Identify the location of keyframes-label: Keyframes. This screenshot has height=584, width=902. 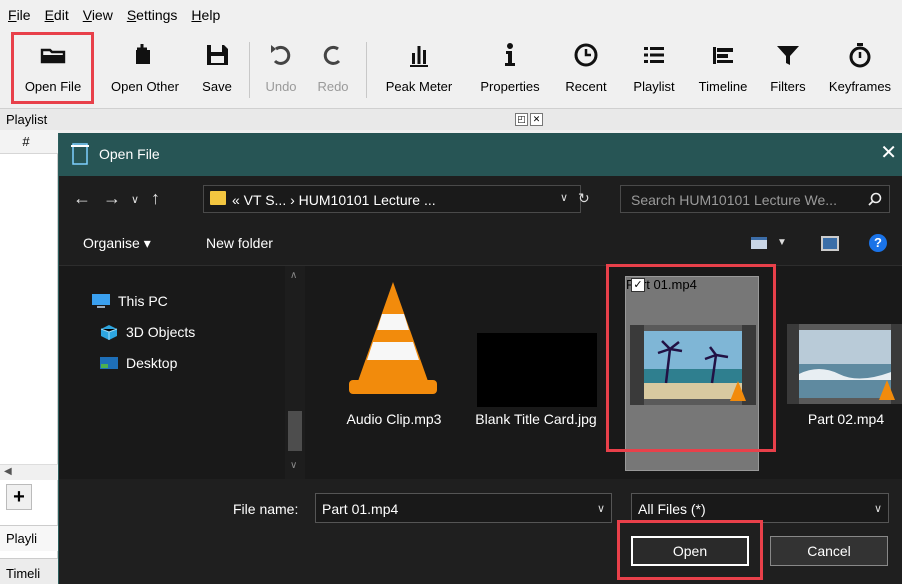
(860, 86).